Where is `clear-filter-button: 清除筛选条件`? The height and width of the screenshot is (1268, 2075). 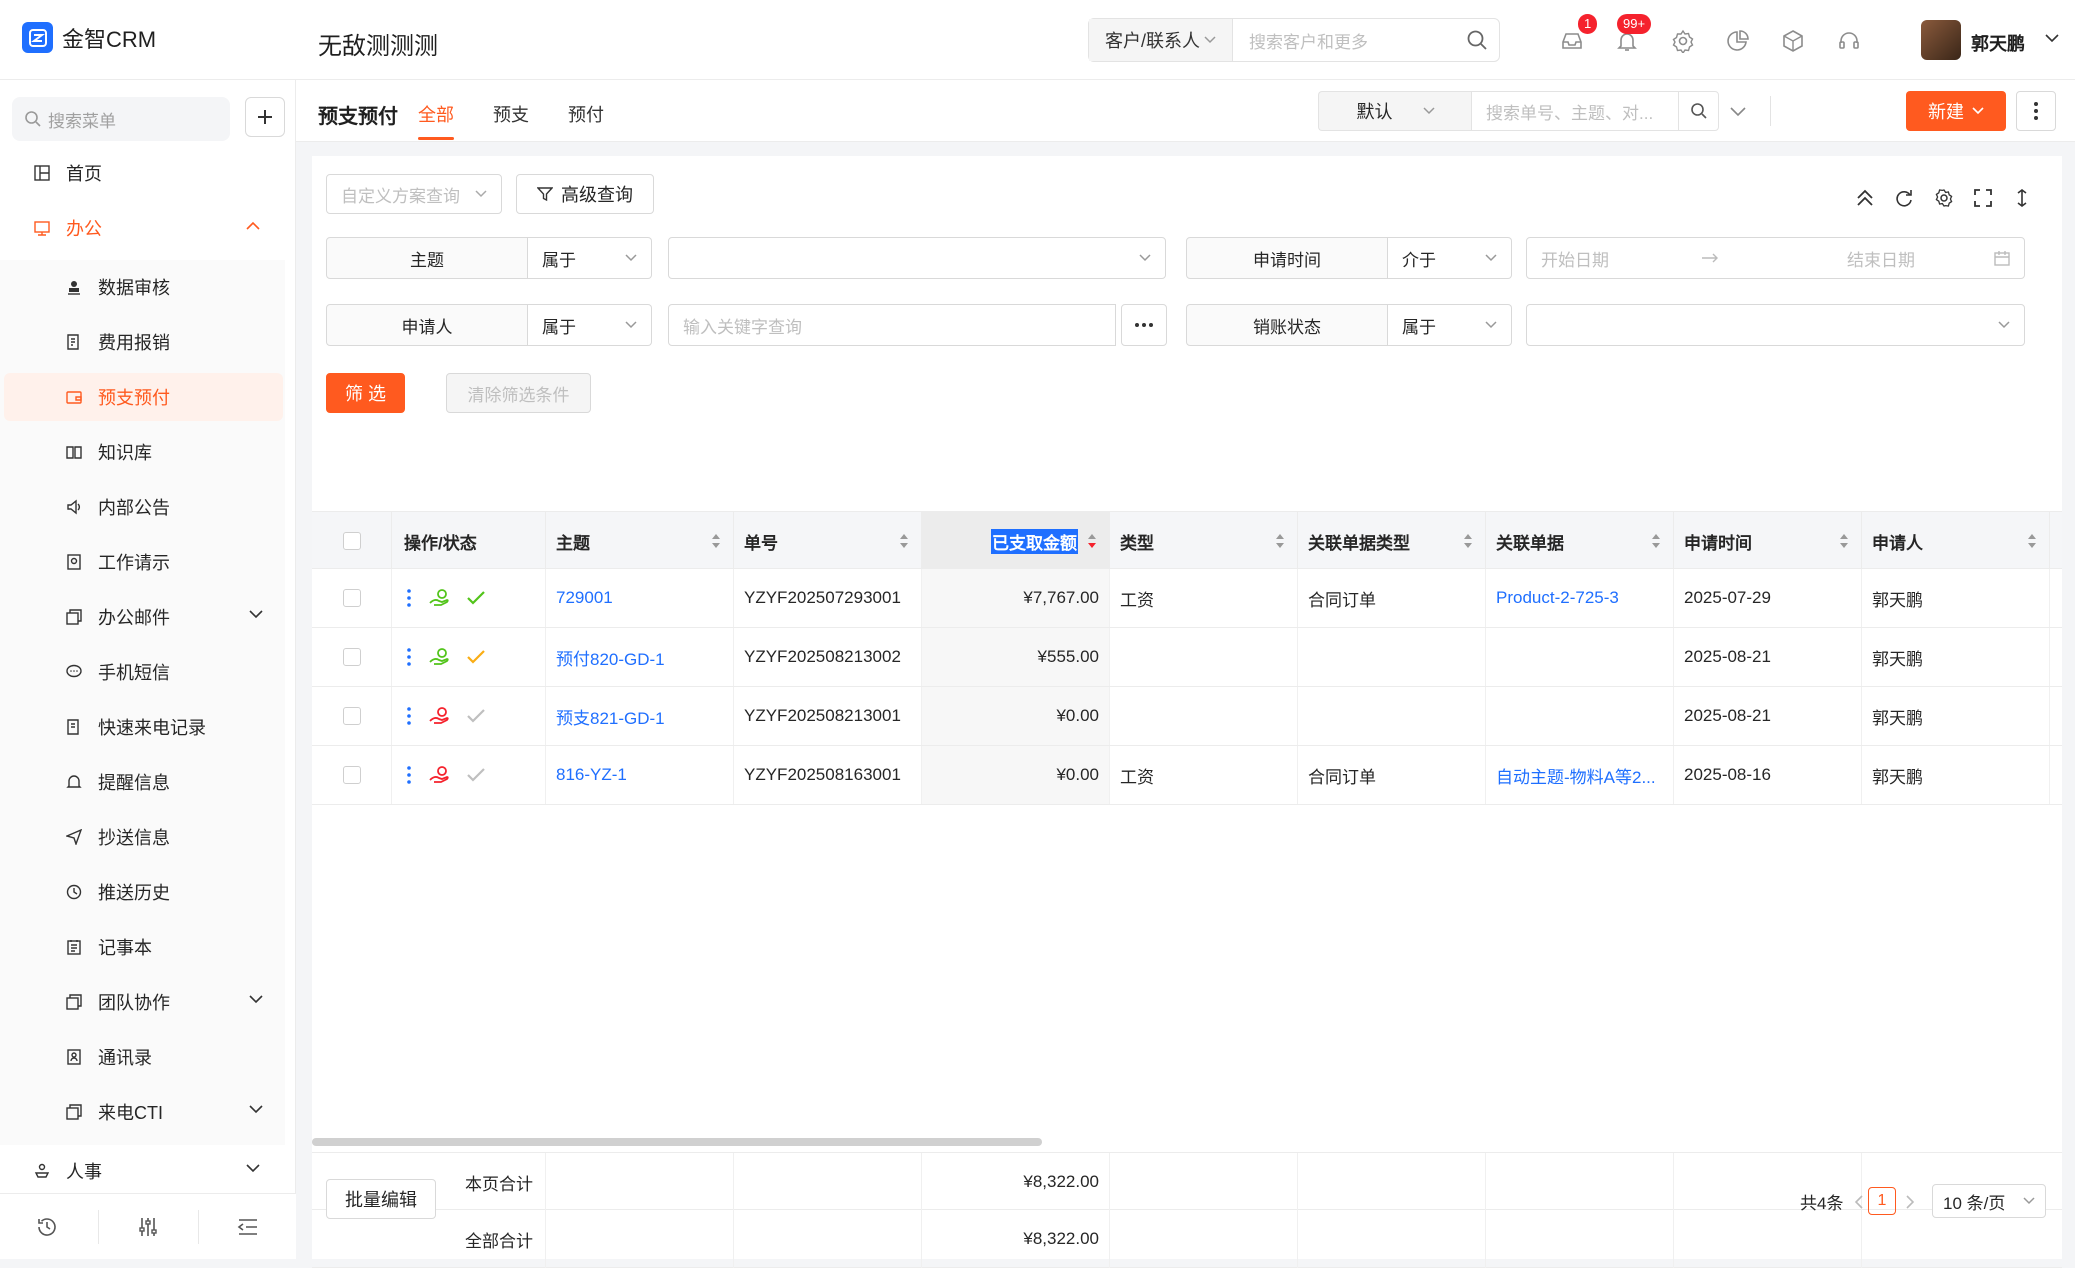 clear-filter-button: 清除筛选条件 is located at coordinates (518, 393).